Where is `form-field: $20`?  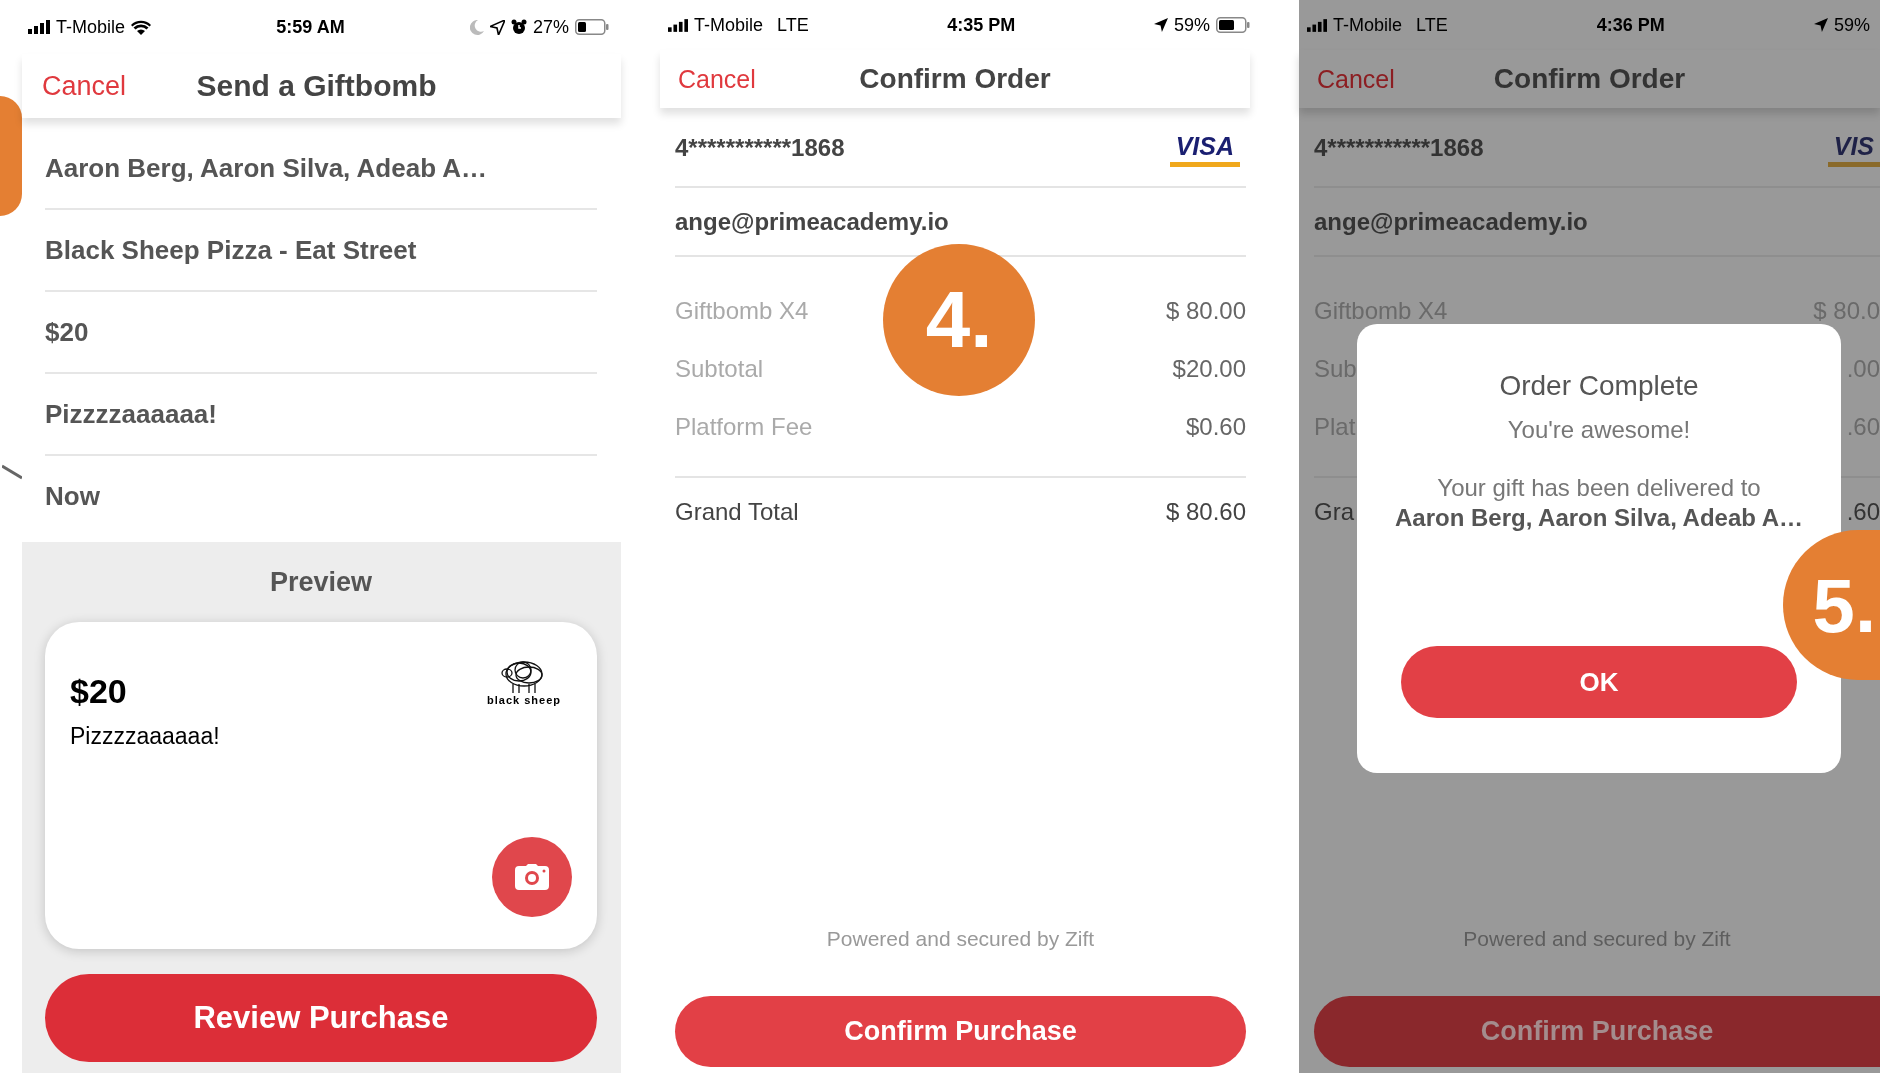
form-field: $20 is located at coordinates (321, 333).